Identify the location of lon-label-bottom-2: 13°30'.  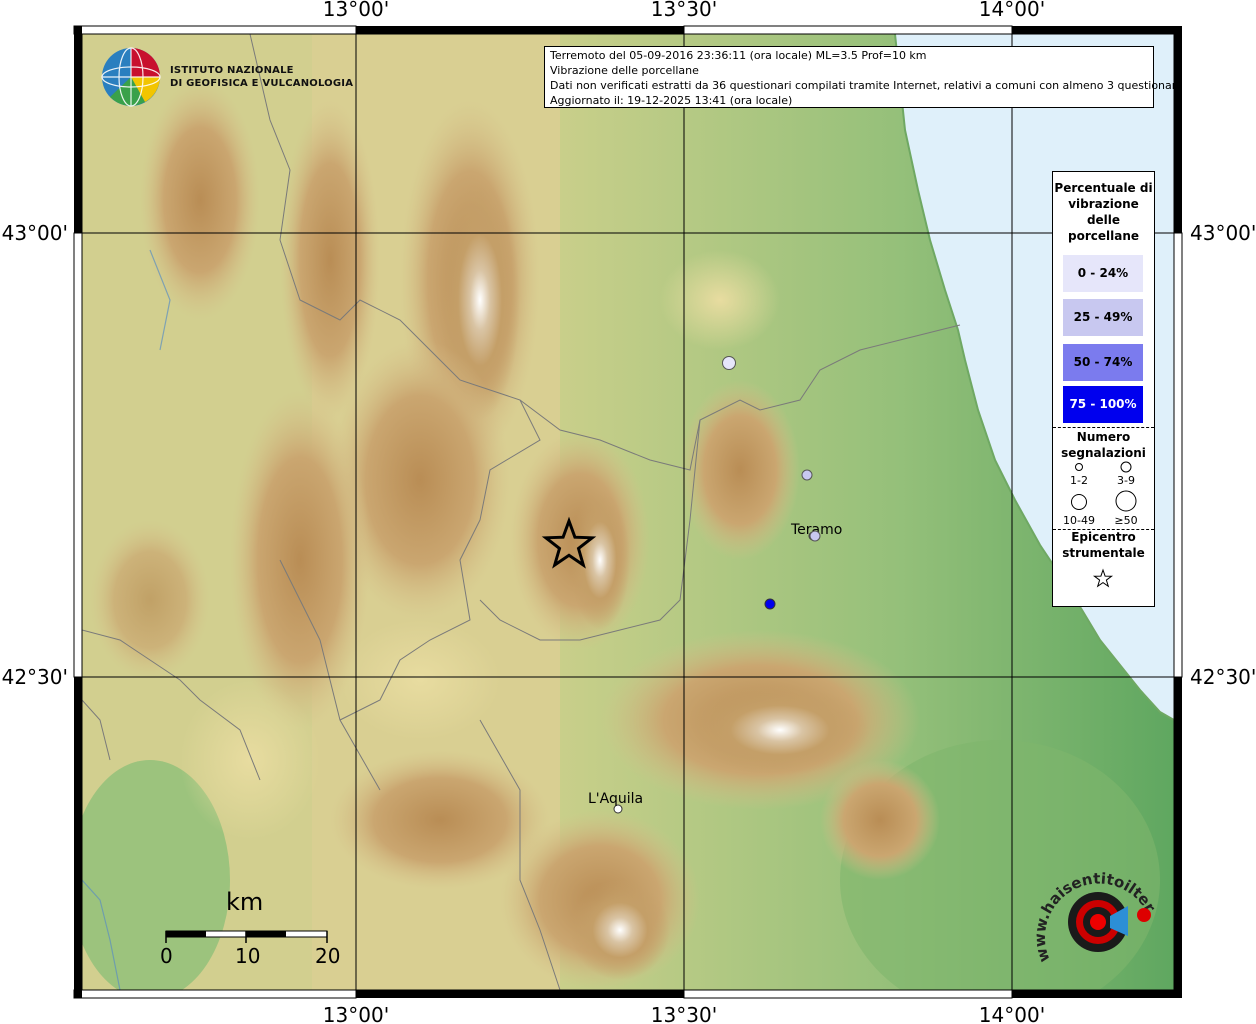
(684, 1013).